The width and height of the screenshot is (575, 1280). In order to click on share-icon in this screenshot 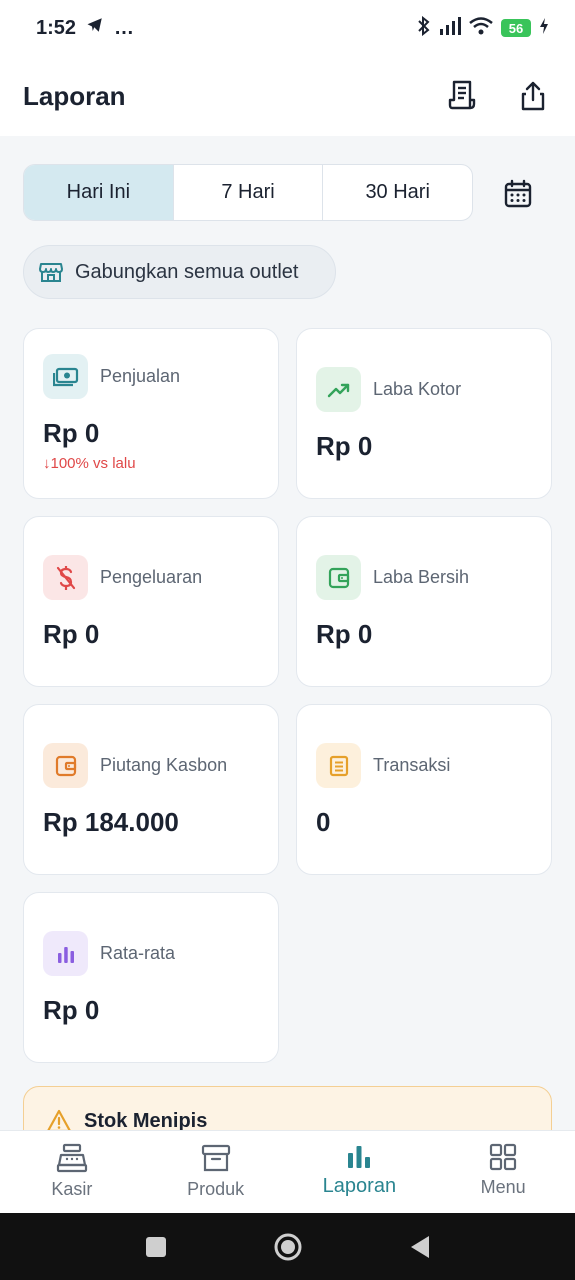, I will do `click(533, 96)`.